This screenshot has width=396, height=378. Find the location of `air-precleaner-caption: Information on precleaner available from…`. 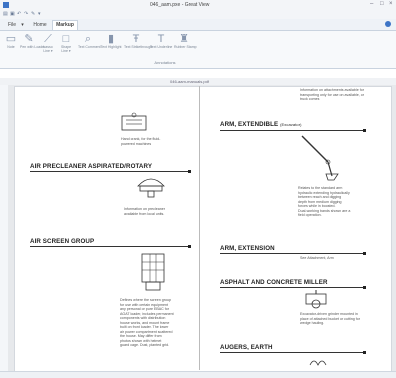

air-precleaner-caption: Information on precleaner available from… is located at coordinates (144, 211).